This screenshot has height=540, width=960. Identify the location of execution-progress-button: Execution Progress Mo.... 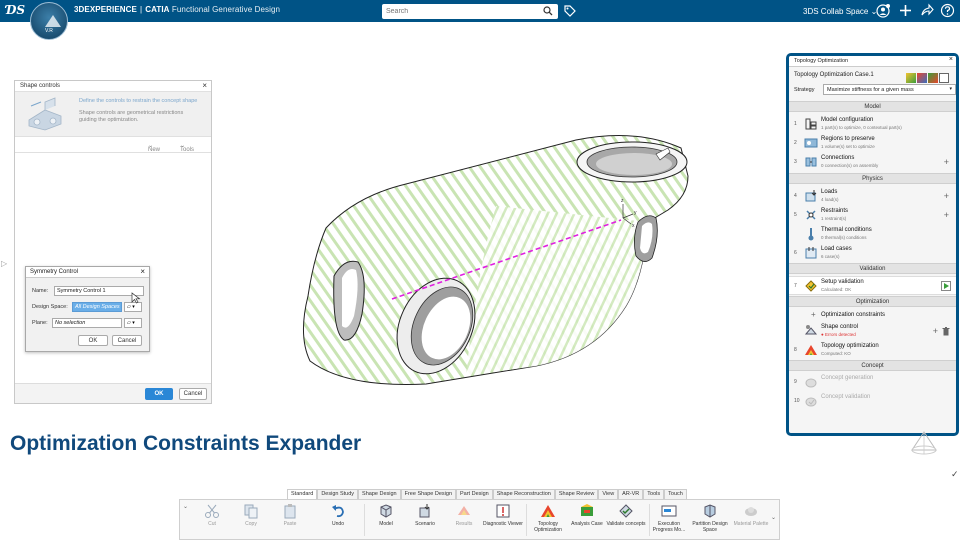
(669, 521).